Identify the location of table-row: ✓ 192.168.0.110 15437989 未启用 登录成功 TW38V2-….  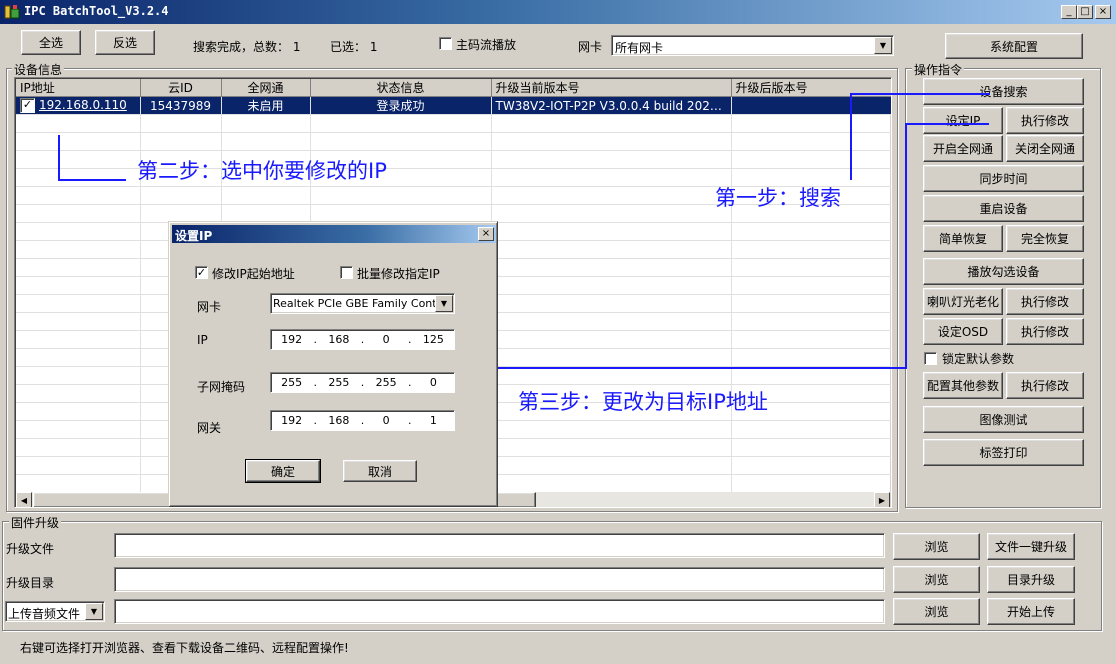
(453, 105).